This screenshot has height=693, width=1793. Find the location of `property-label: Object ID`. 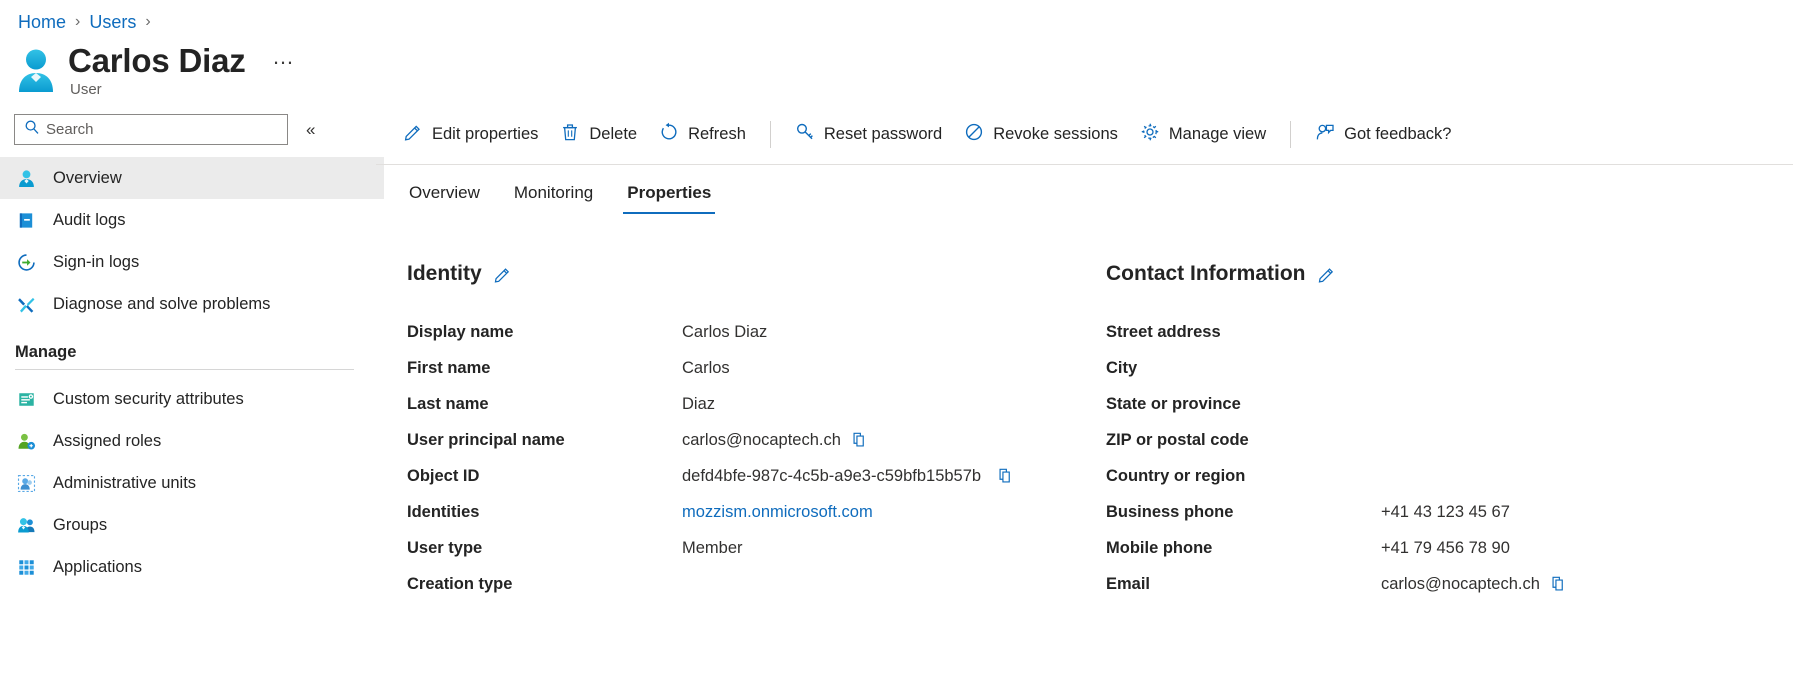

property-label: Object ID is located at coordinates (443, 475).